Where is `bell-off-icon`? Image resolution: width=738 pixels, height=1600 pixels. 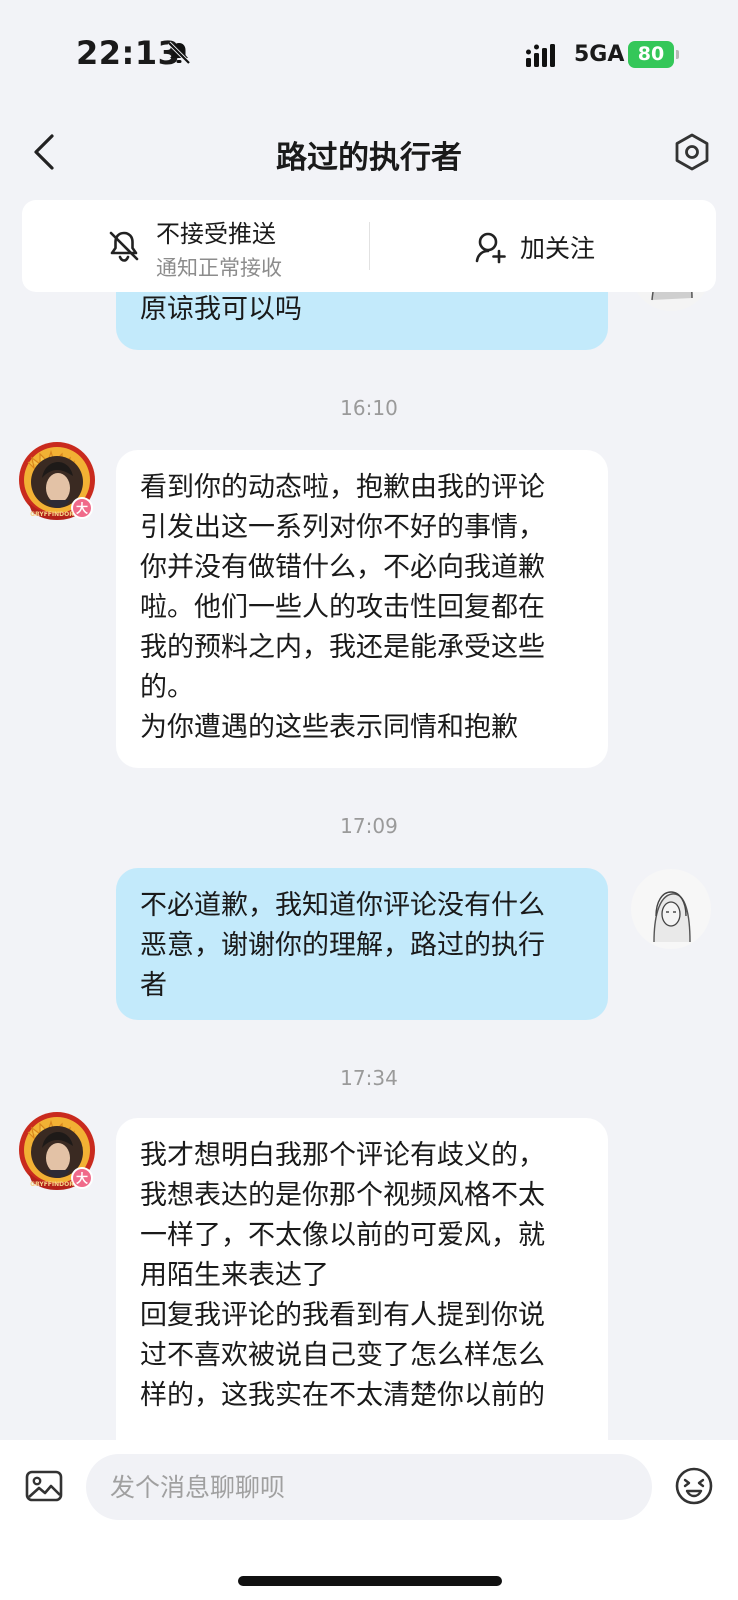
bell-off-icon is located at coordinates (124, 246).